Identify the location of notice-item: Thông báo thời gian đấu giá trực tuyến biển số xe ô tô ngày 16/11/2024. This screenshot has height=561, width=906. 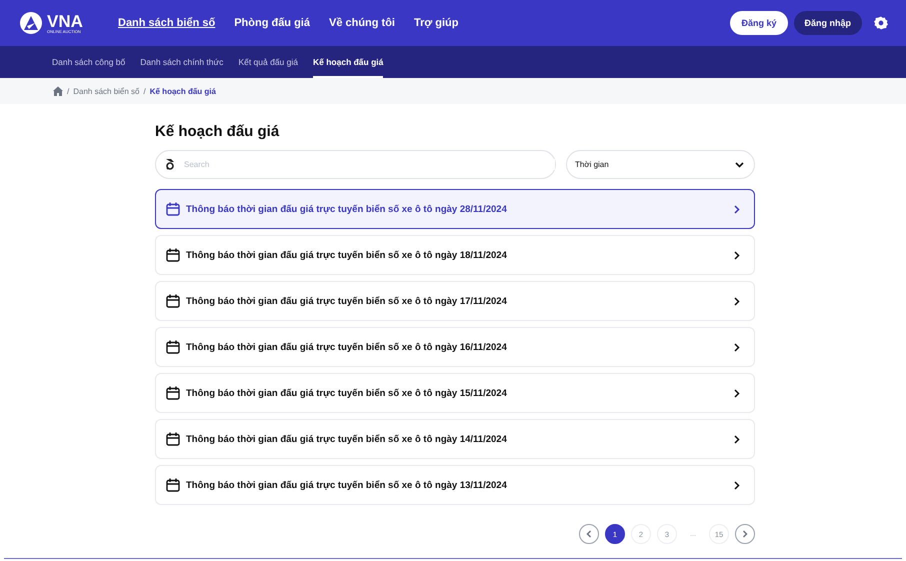
(455, 347).